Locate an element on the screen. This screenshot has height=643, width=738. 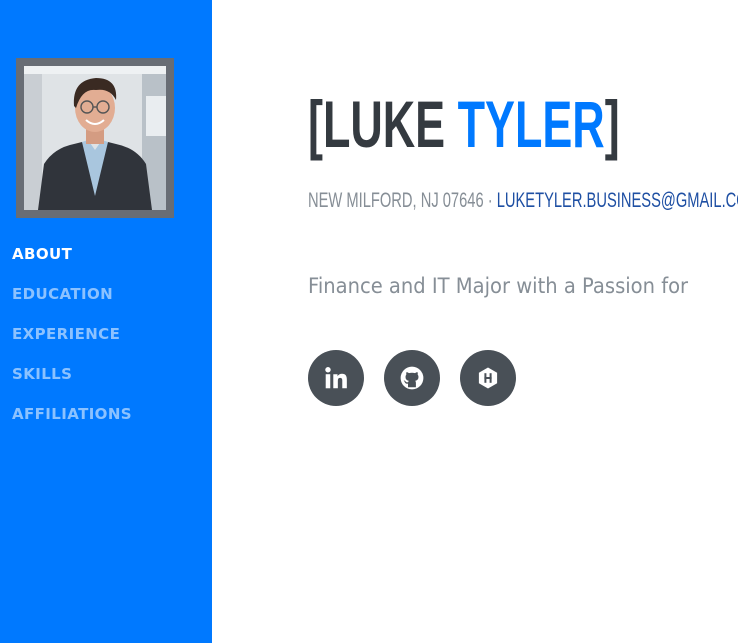
lead-text: Finance and IT Major with a Passion for is located at coordinates (498, 286).